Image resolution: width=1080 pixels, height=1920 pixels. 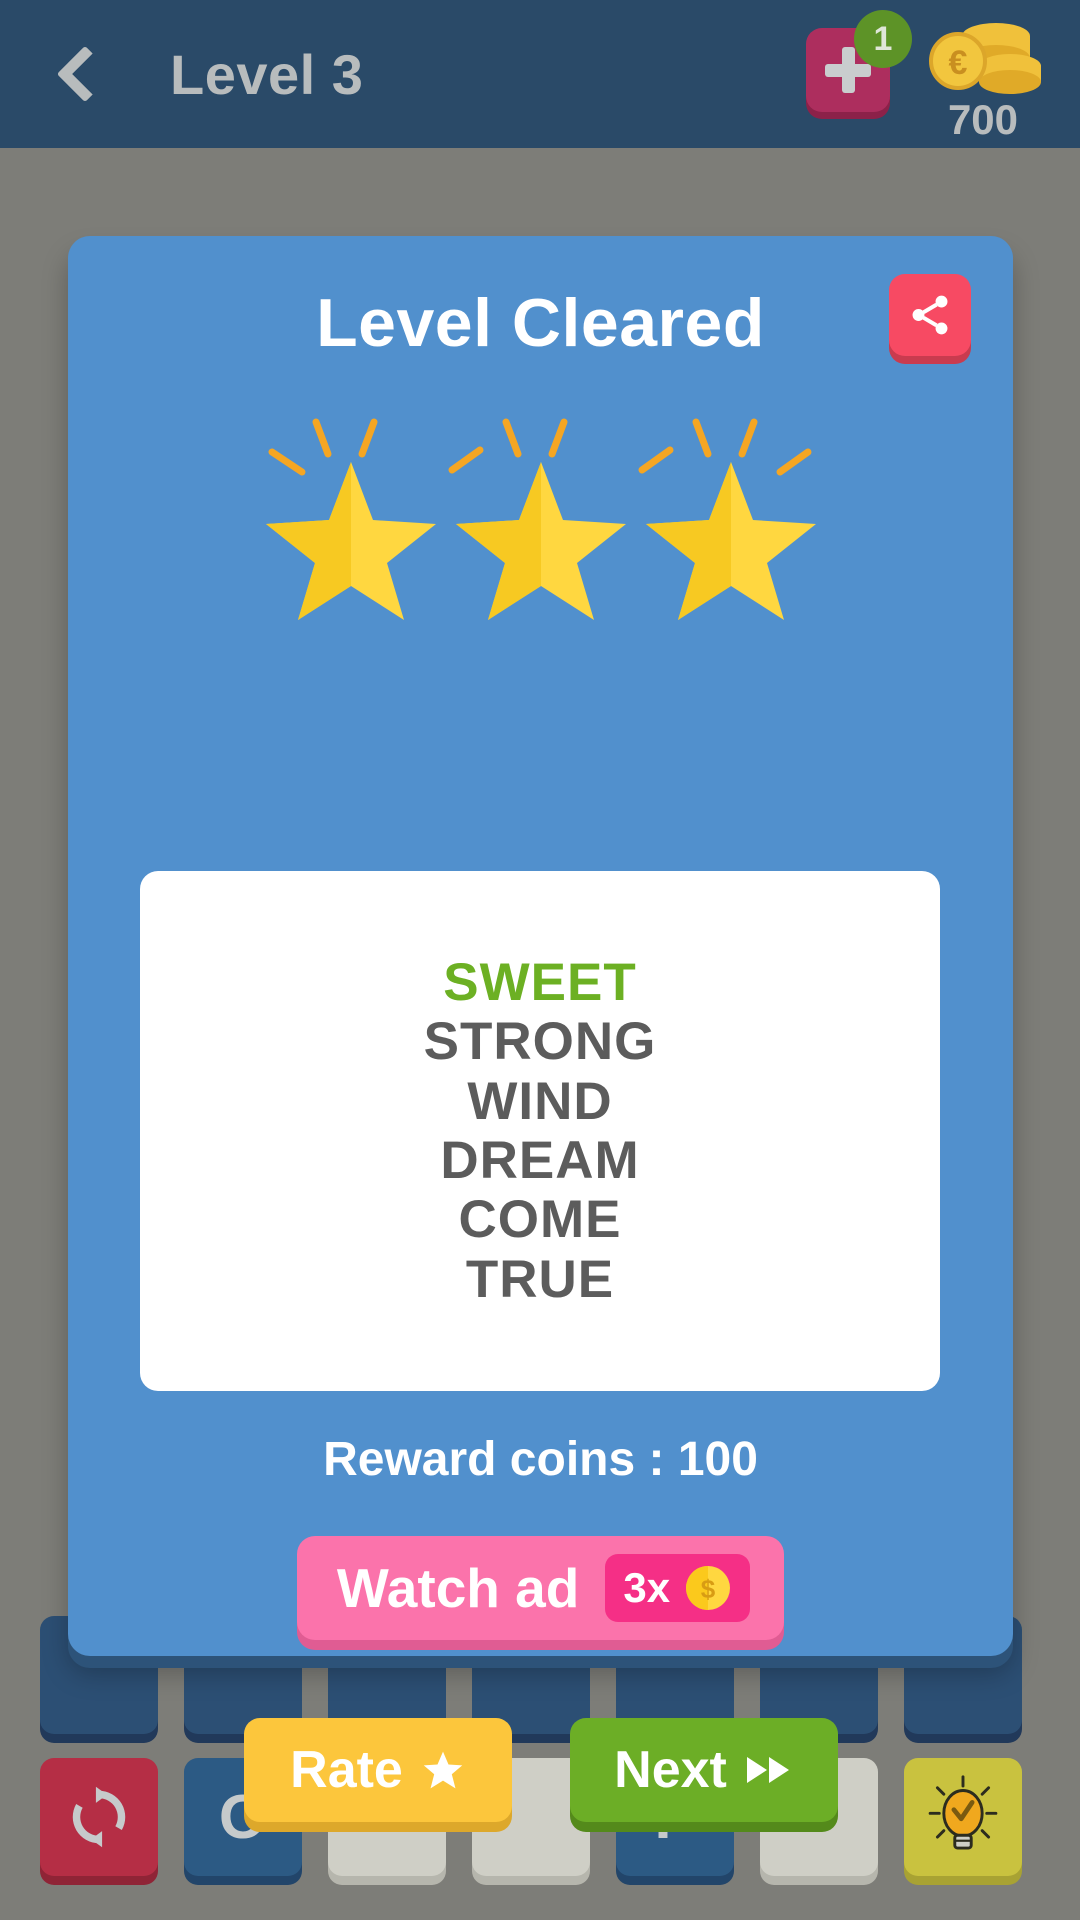 What do you see at coordinates (540, 74) in the screenshot?
I see `app-header: Level 3 1 € 700` at bounding box center [540, 74].